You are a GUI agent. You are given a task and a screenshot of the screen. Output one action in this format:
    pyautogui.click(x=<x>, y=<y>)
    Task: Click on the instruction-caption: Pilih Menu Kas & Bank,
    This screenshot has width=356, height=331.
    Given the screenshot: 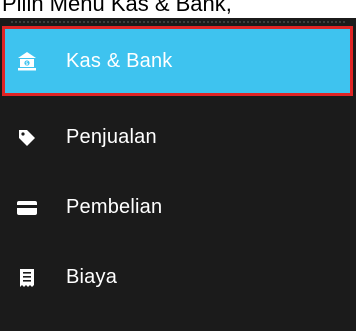 What is the action you would take?
    pyautogui.click(x=117, y=8)
    